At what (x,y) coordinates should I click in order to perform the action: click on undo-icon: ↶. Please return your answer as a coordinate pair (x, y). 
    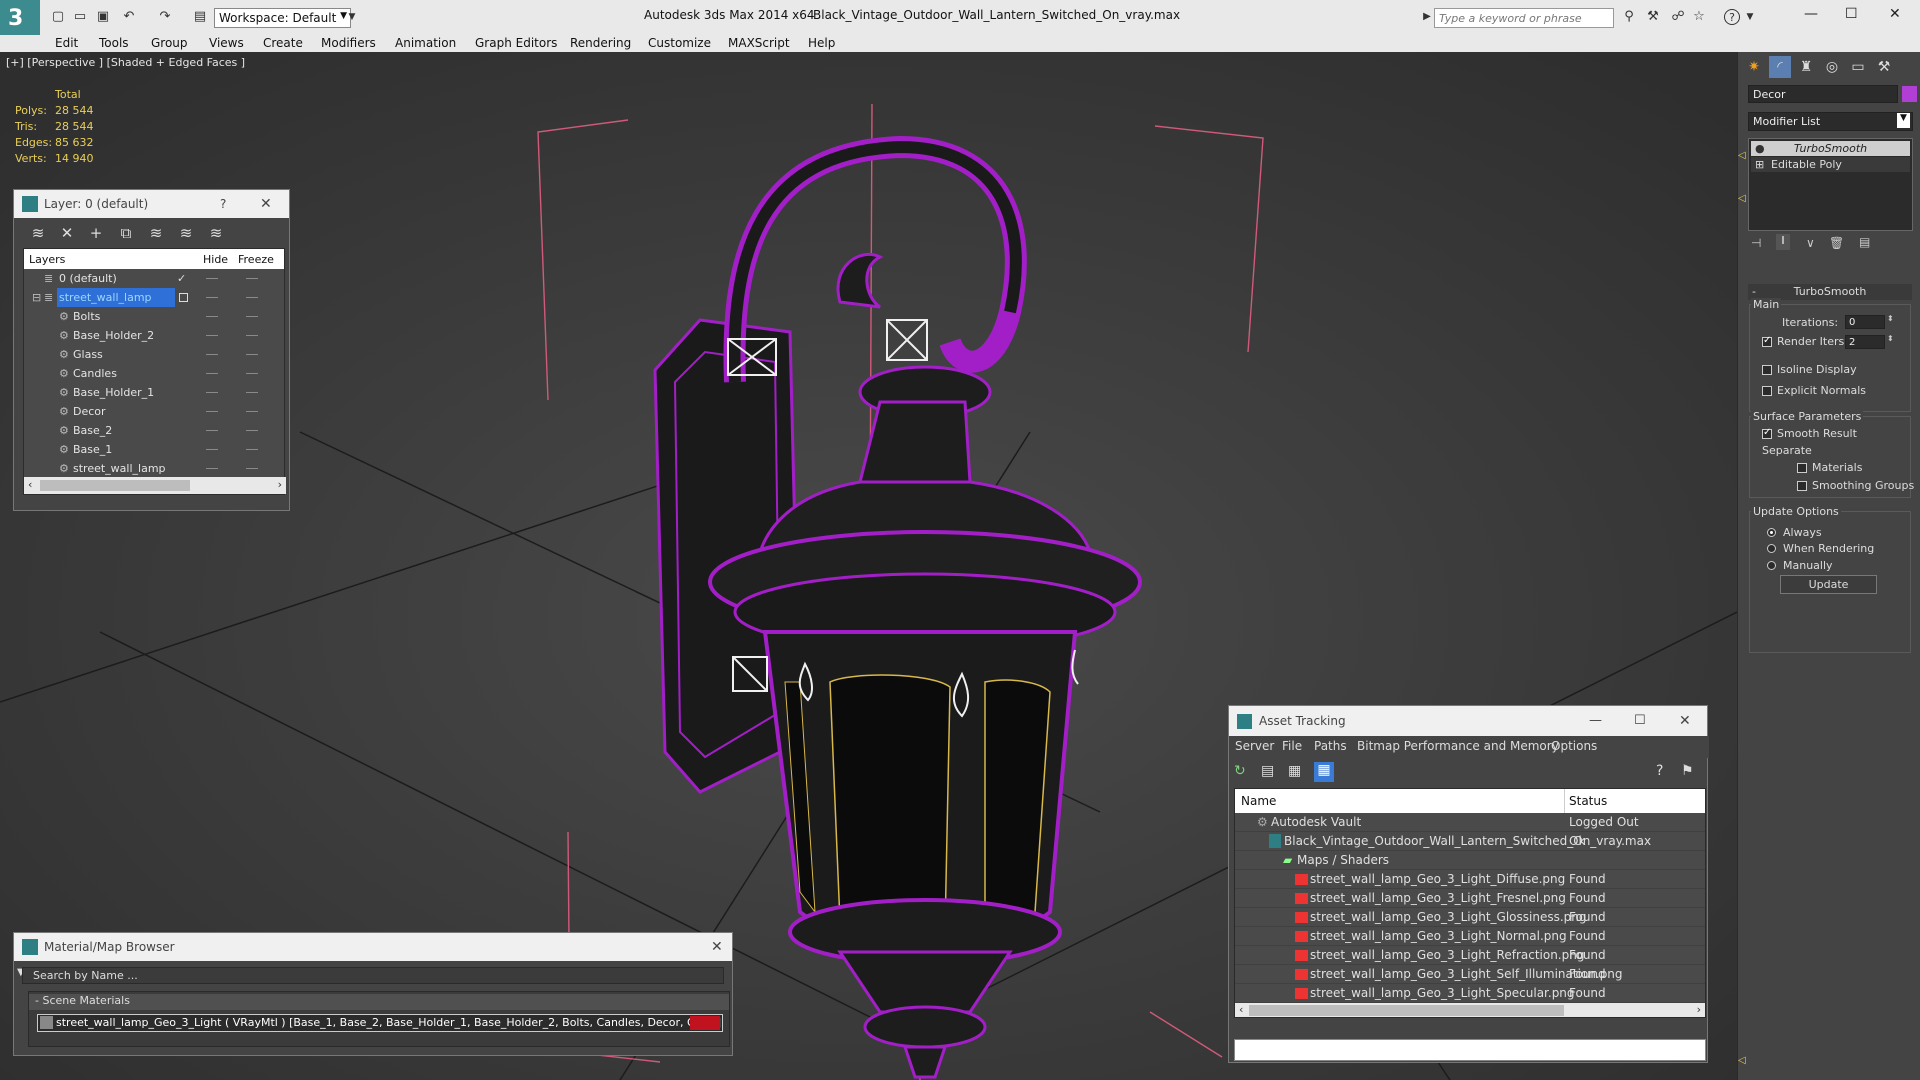
    Looking at the image, I should click on (129, 17).